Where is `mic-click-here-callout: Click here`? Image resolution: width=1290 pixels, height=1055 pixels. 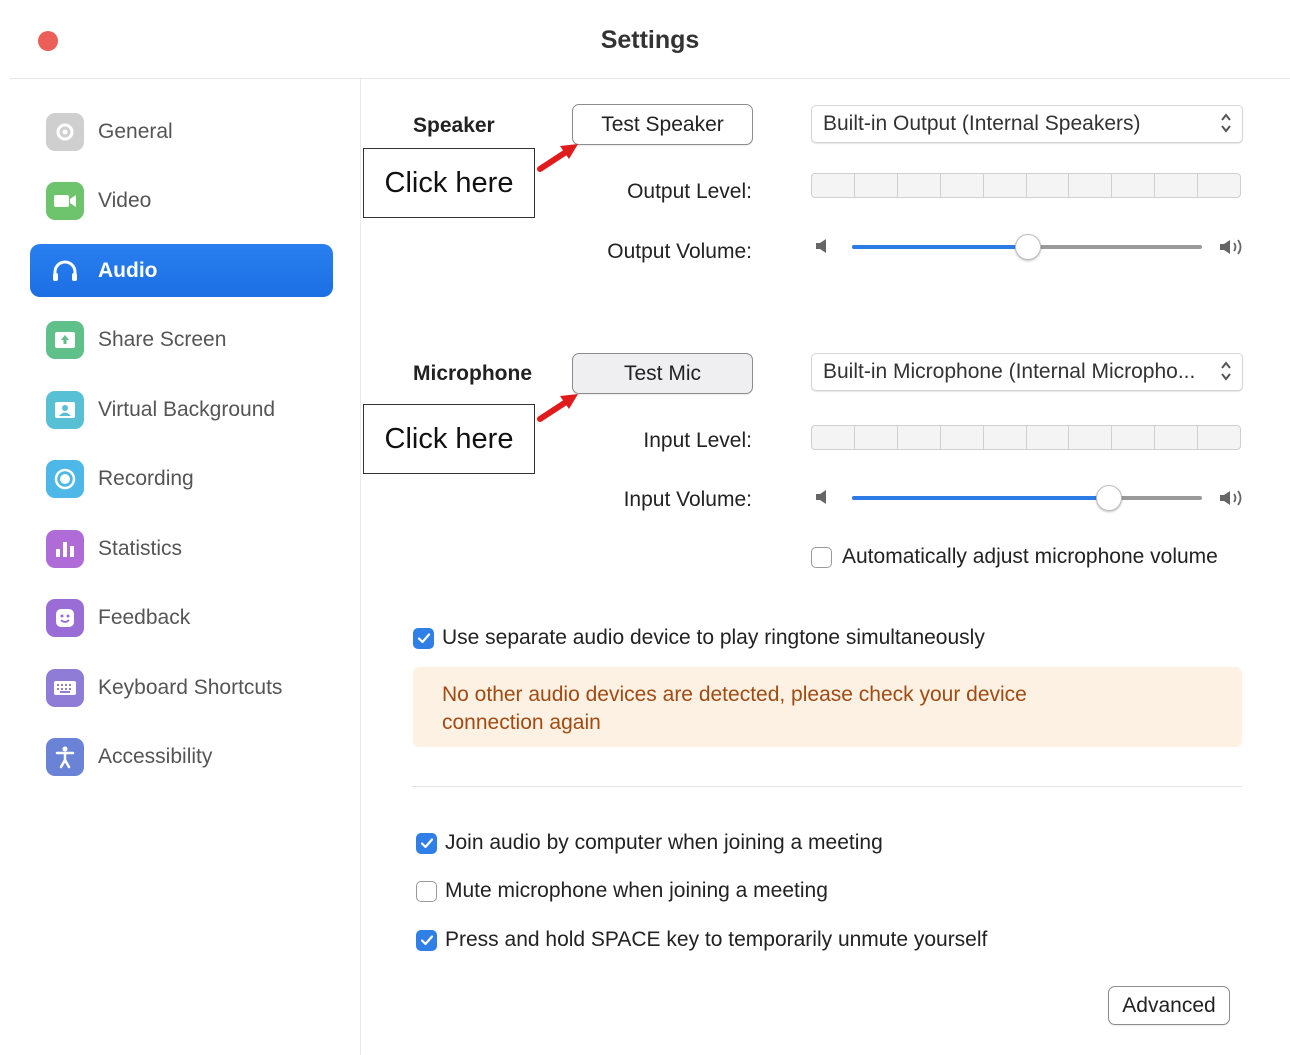
mic-click-here-callout: Click here is located at coordinates (449, 439).